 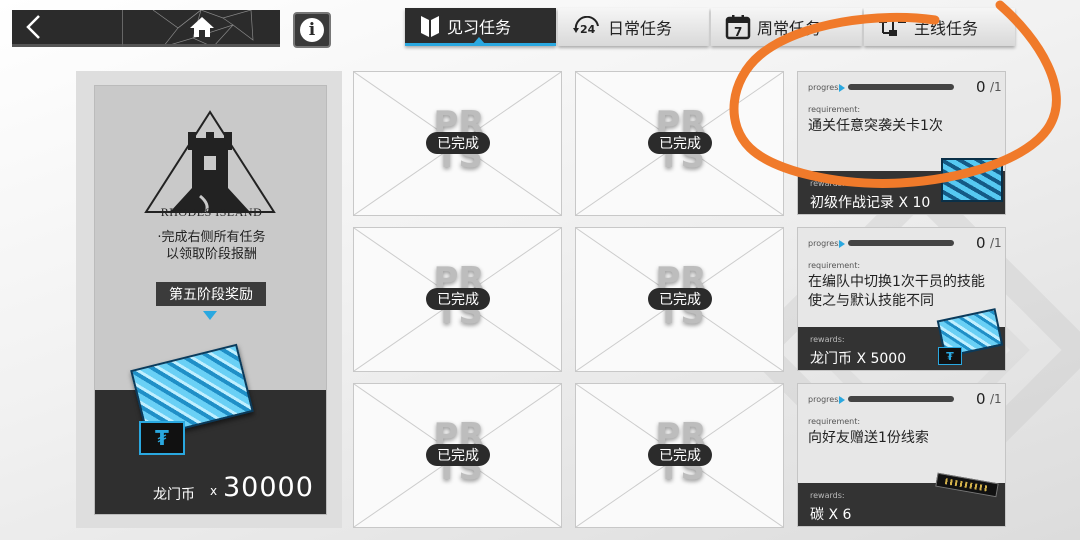 What do you see at coordinates (211, 254) in the screenshot?
I see `description-line: 以领取阶段报酬` at bounding box center [211, 254].